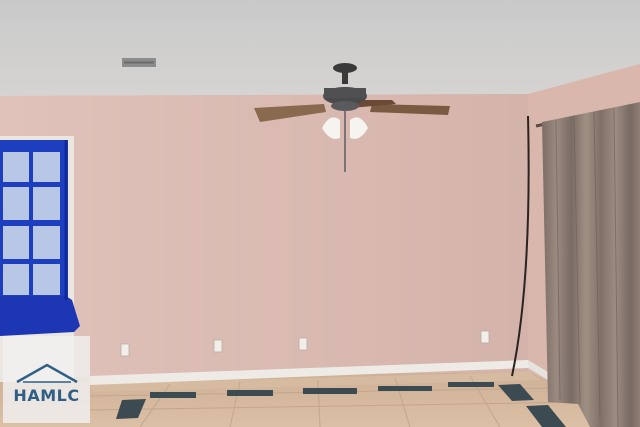  Describe the element at coordinates (46, 395) in the screenshot. I see `watermark-text: HAMLC` at that location.